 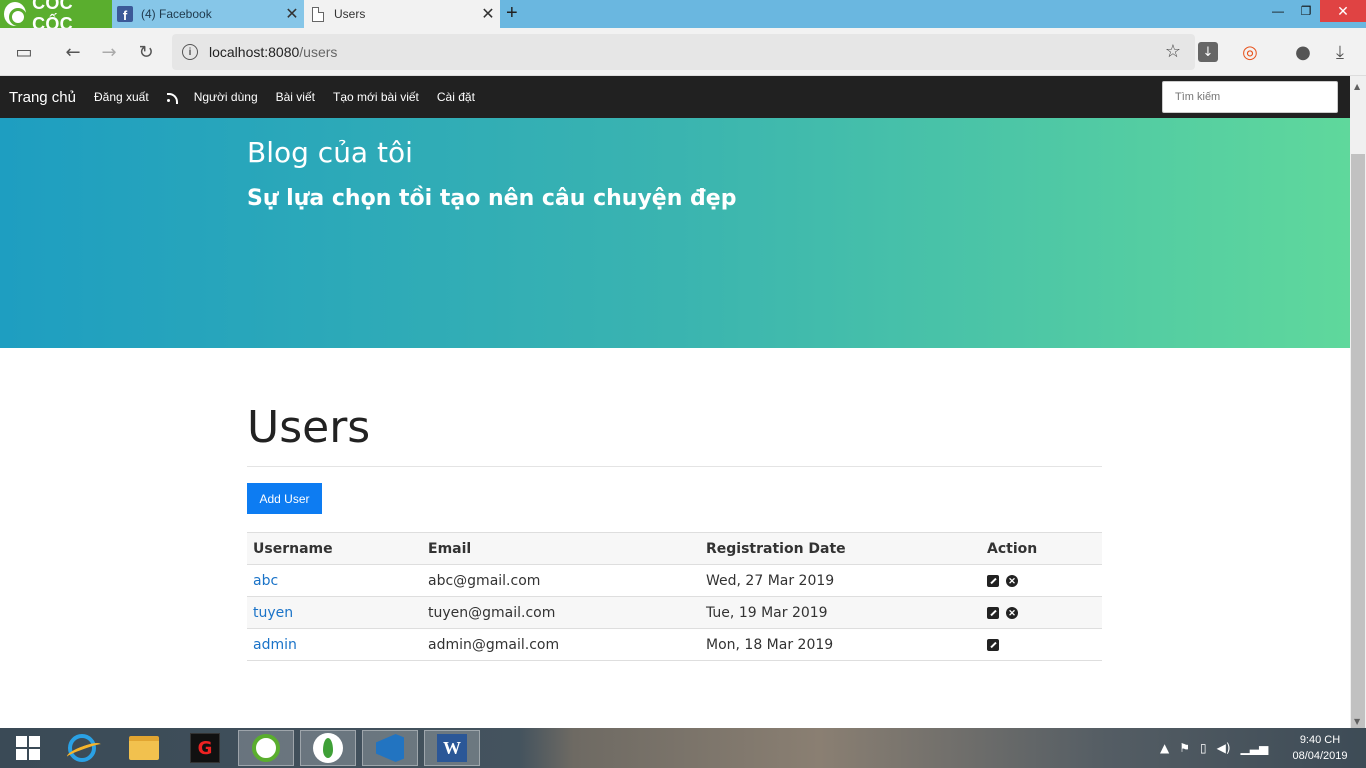 I want to click on taskbar-vscode, so click(x=390, y=748).